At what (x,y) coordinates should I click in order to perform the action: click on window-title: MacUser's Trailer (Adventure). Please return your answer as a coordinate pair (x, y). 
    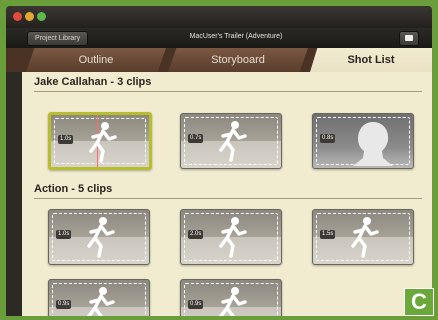
    Looking at the image, I should click on (236, 36).